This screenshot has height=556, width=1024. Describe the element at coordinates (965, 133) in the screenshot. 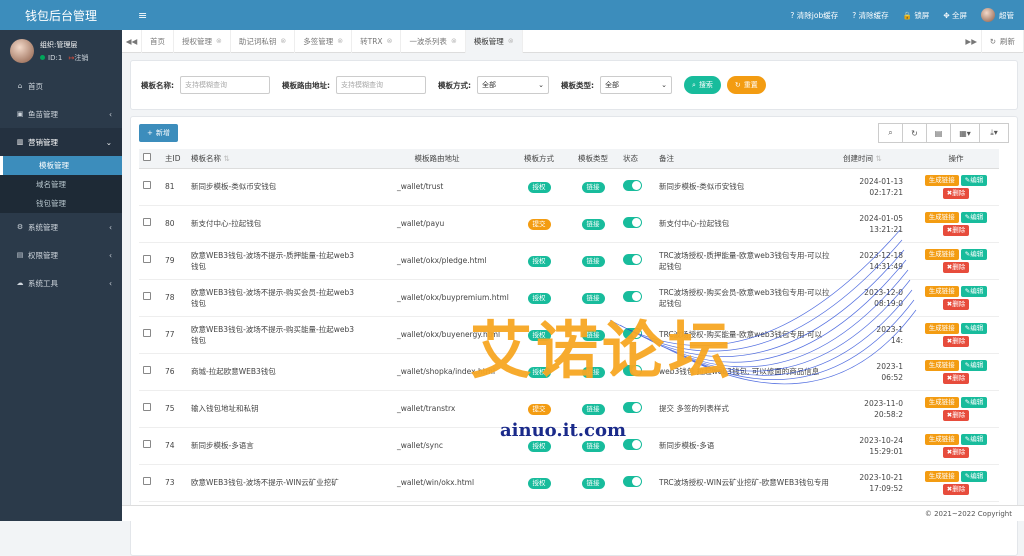

I see `columns-icon: ▦▾` at that location.